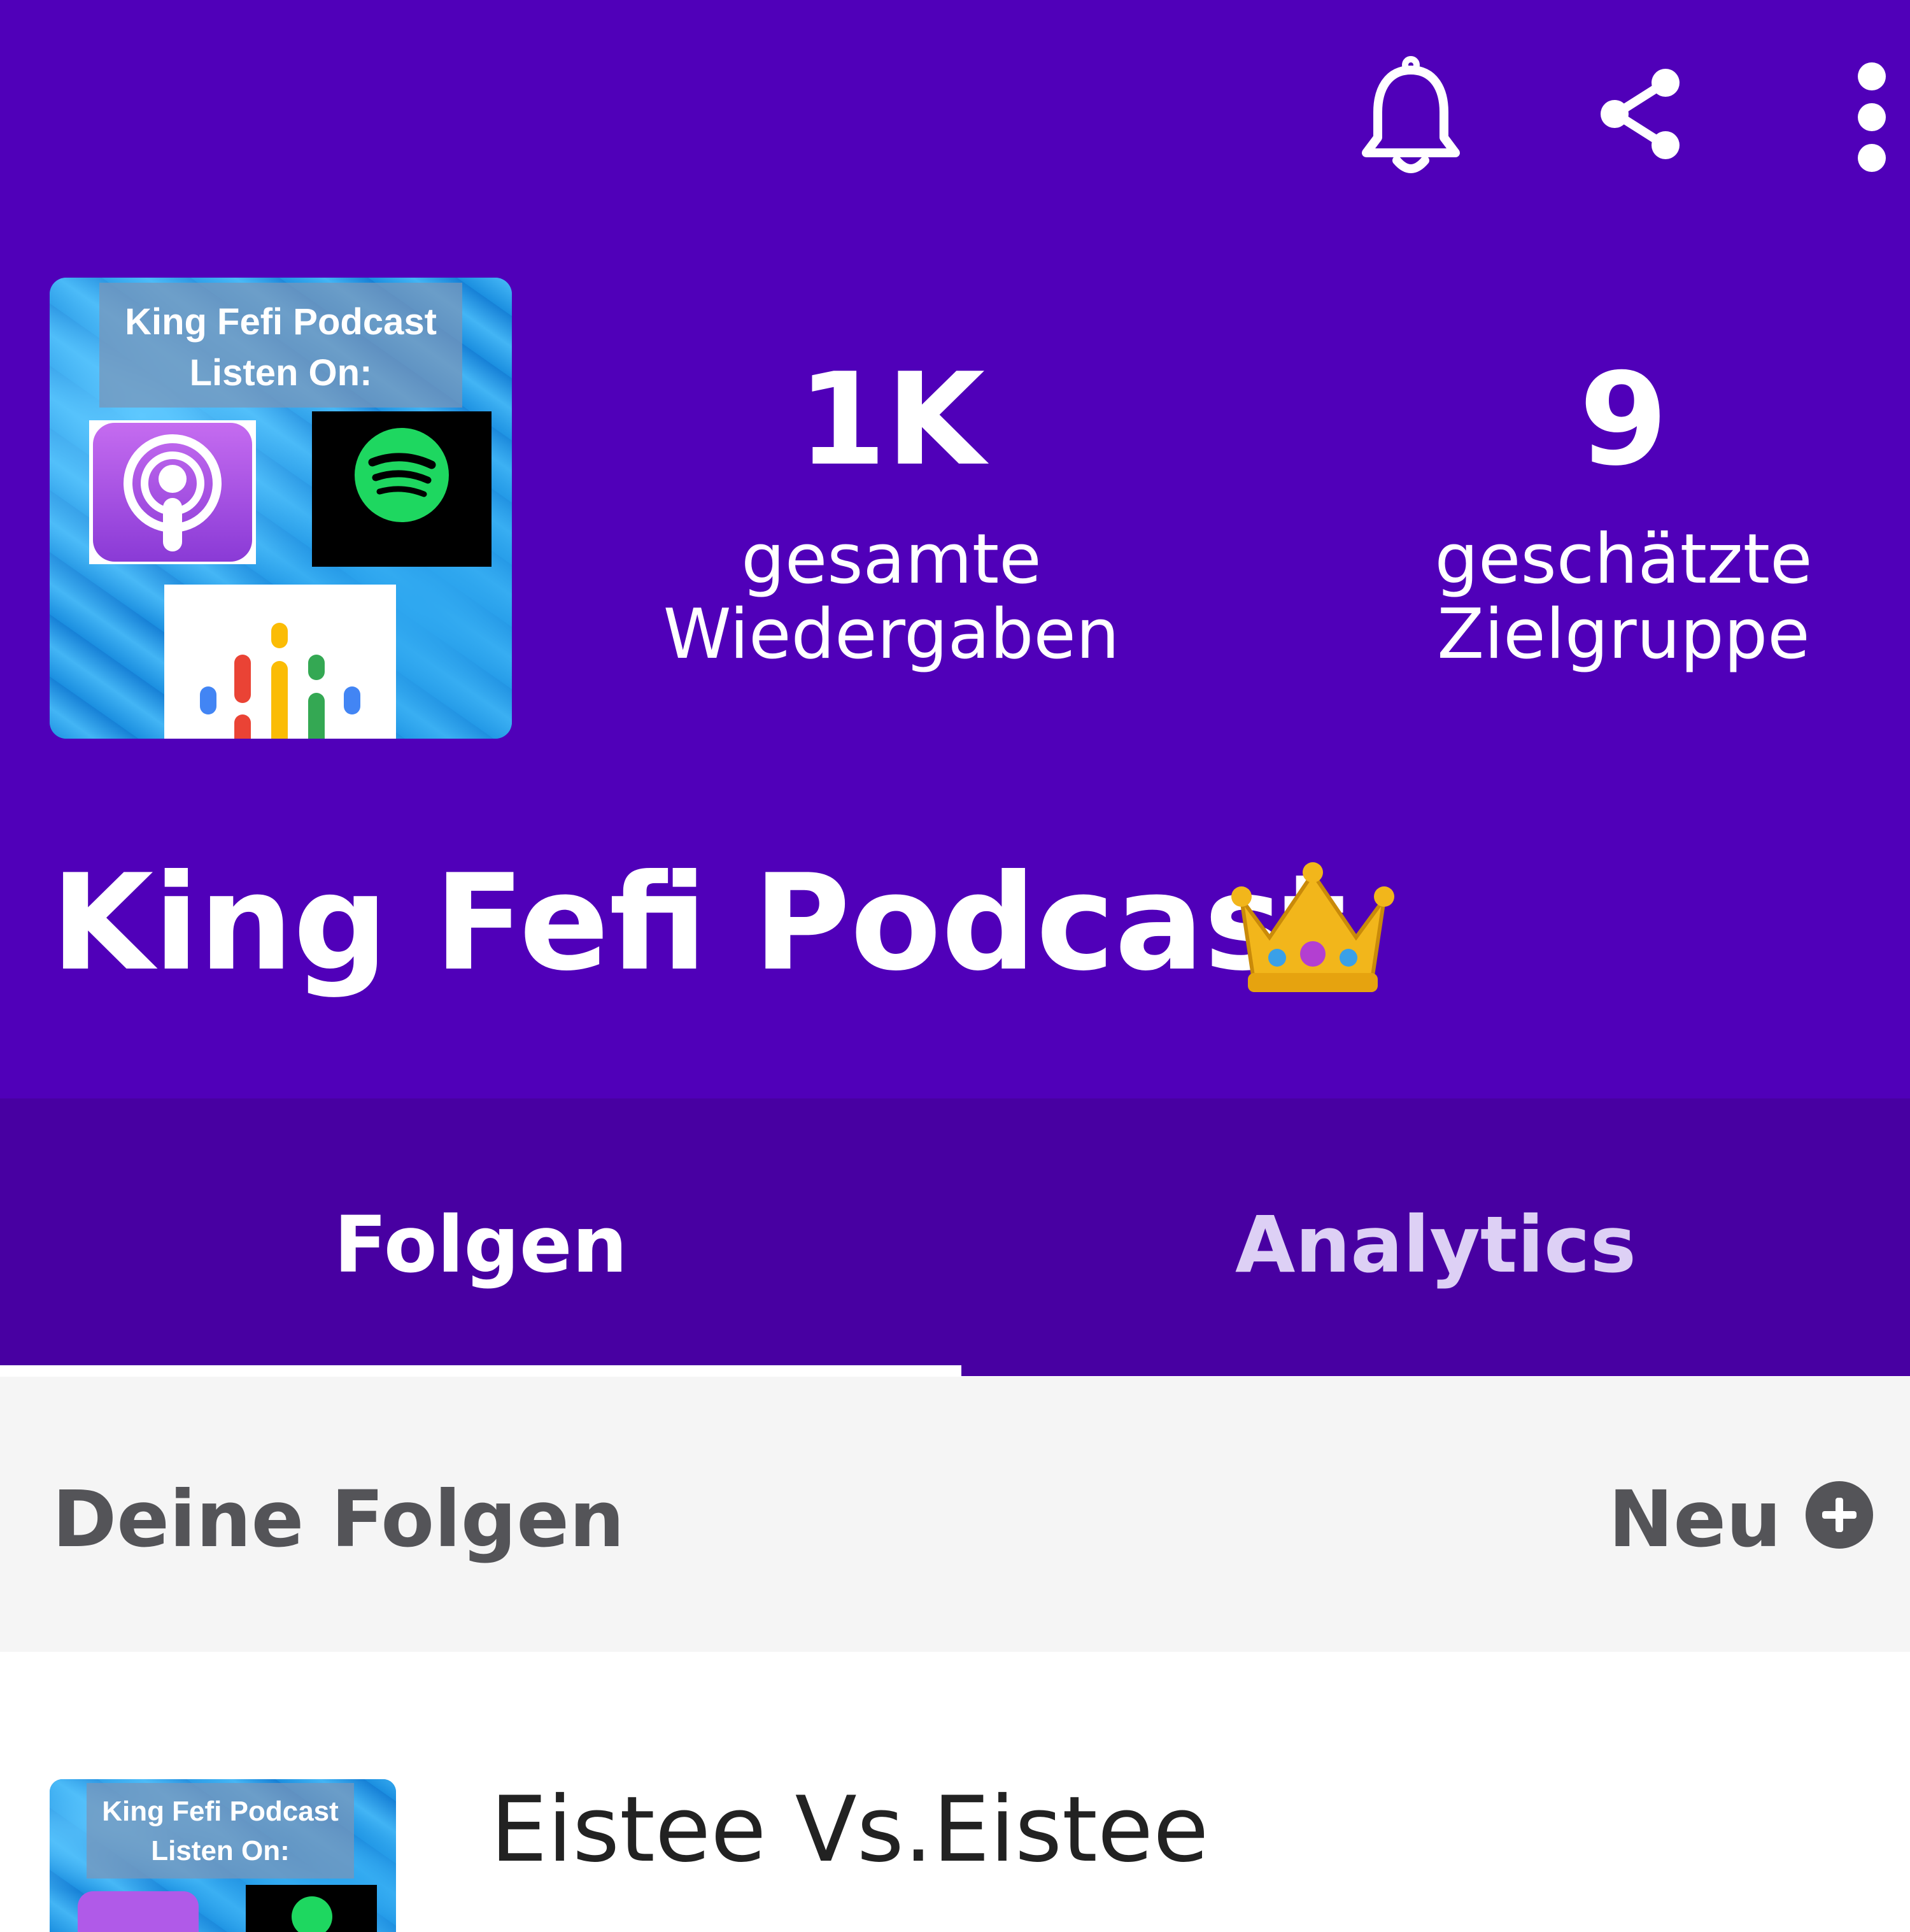 This screenshot has height=1932, width=1910. What do you see at coordinates (955, 1514) in the screenshot?
I see `episodes-section-header: Deine Folgen Neu` at bounding box center [955, 1514].